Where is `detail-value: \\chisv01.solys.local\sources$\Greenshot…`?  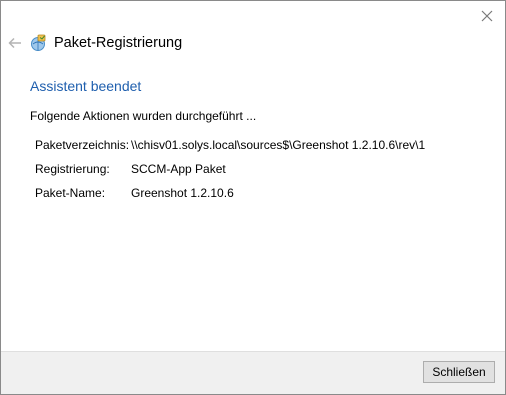 detail-value: \\chisv01.solys.local\sources$\Greenshot… is located at coordinates (278, 145).